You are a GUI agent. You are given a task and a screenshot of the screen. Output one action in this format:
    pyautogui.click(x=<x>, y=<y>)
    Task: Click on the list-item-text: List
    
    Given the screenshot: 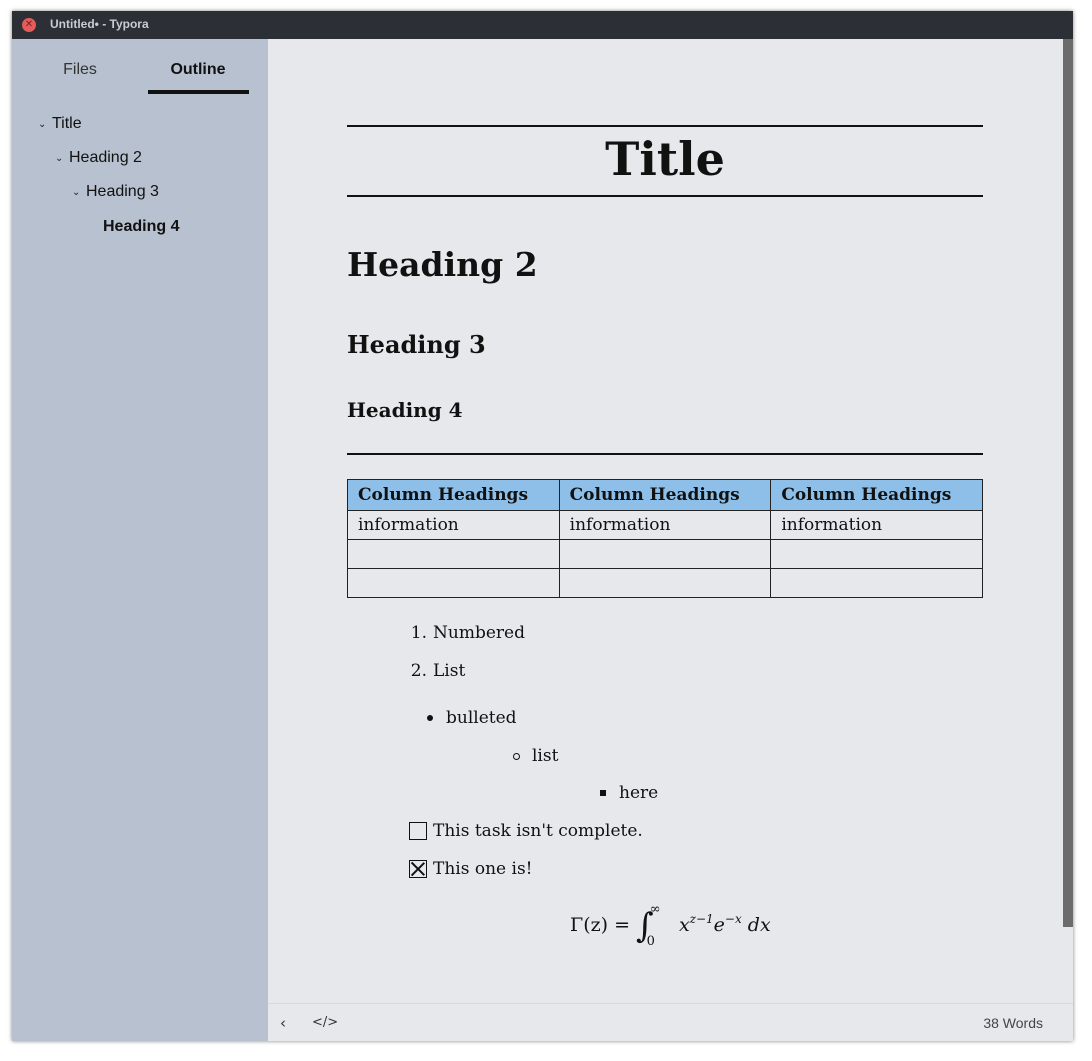 What is the action you would take?
    pyautogui.click(x=449, y=671)
    